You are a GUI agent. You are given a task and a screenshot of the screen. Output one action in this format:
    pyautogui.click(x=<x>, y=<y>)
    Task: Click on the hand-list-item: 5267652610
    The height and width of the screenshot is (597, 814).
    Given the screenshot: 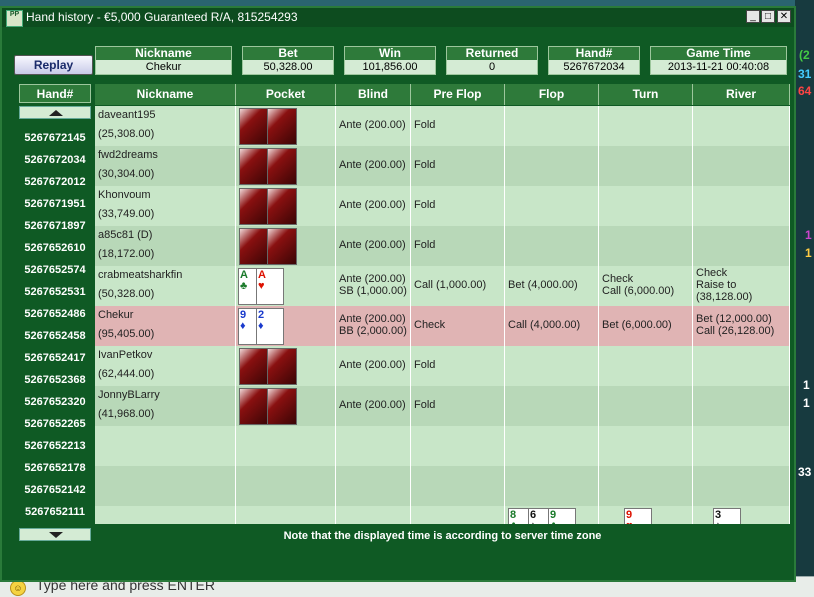 What is the action you would take?
    pyautogui.click(x=55, y=248)
    